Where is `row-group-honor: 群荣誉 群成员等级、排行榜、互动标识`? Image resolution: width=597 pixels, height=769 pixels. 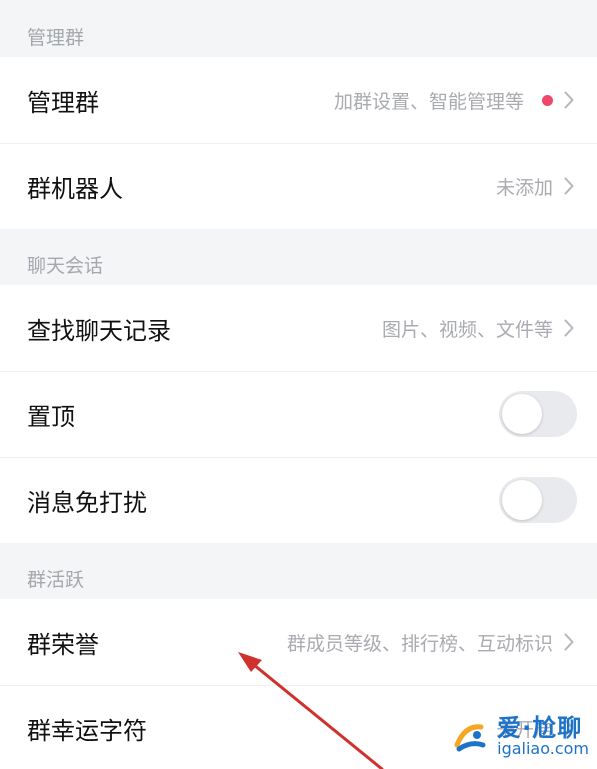 row-group-honor: 群荣誉 群成员等级、排行榜、互动标识 is located at coordinates (298, 642).